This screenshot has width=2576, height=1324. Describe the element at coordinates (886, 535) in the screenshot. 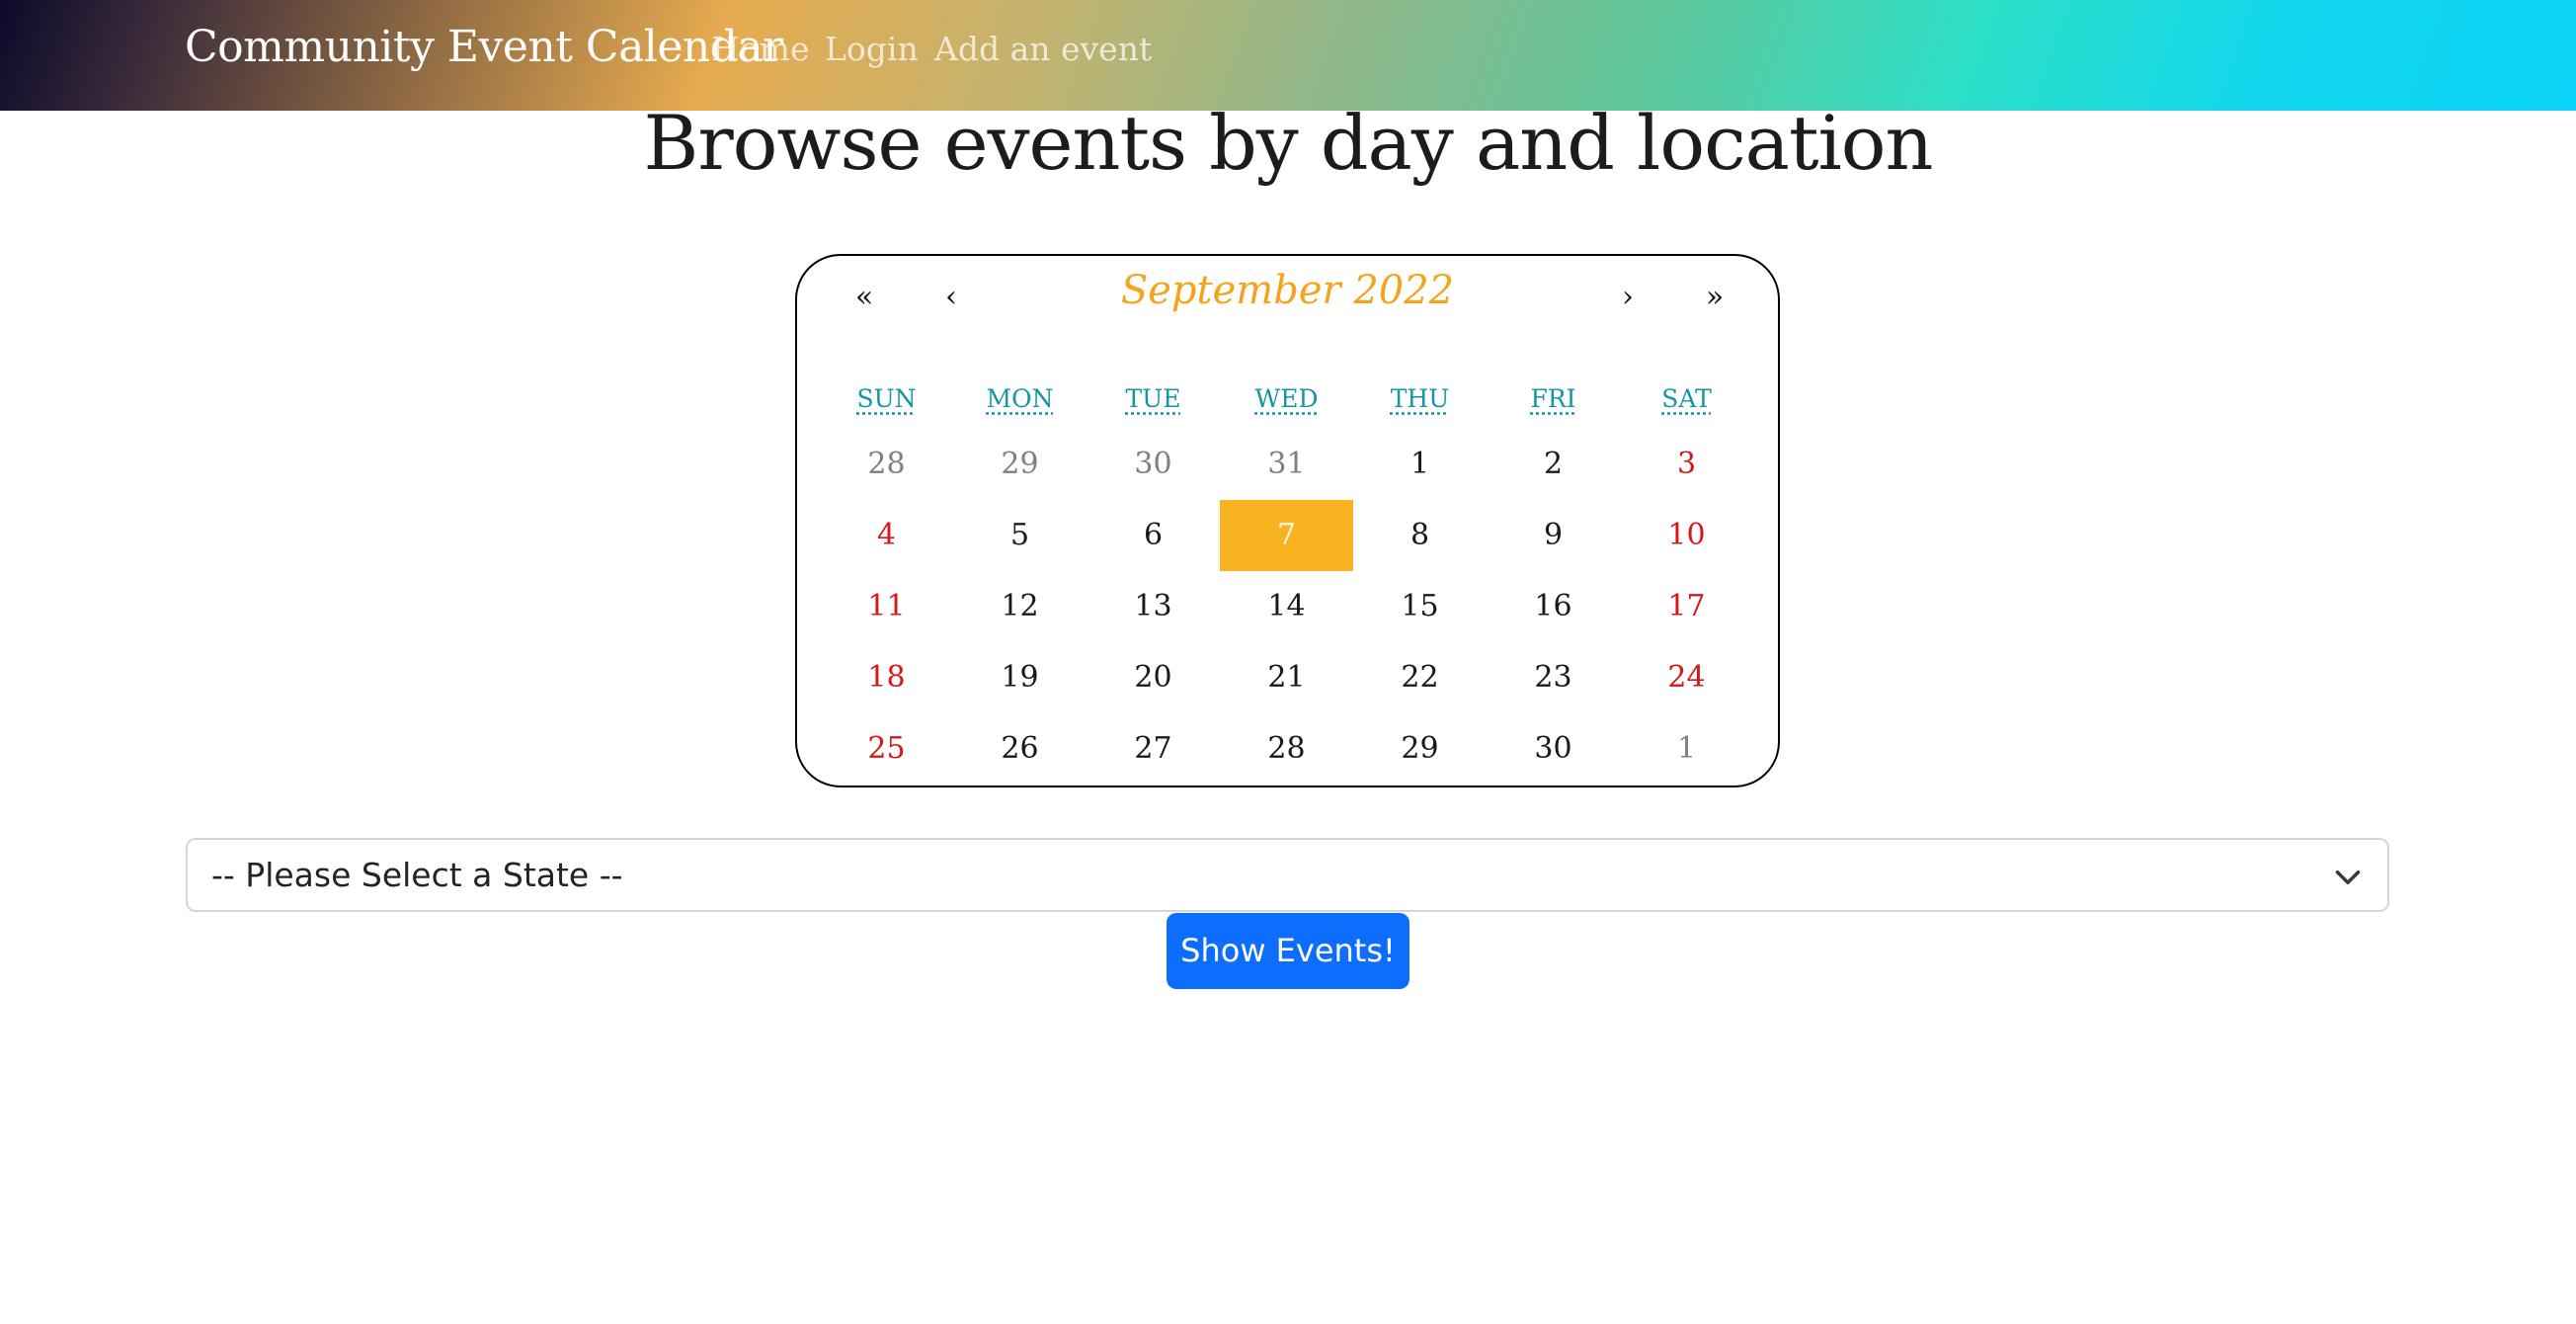

I see `calendar-day: 4` at that location.